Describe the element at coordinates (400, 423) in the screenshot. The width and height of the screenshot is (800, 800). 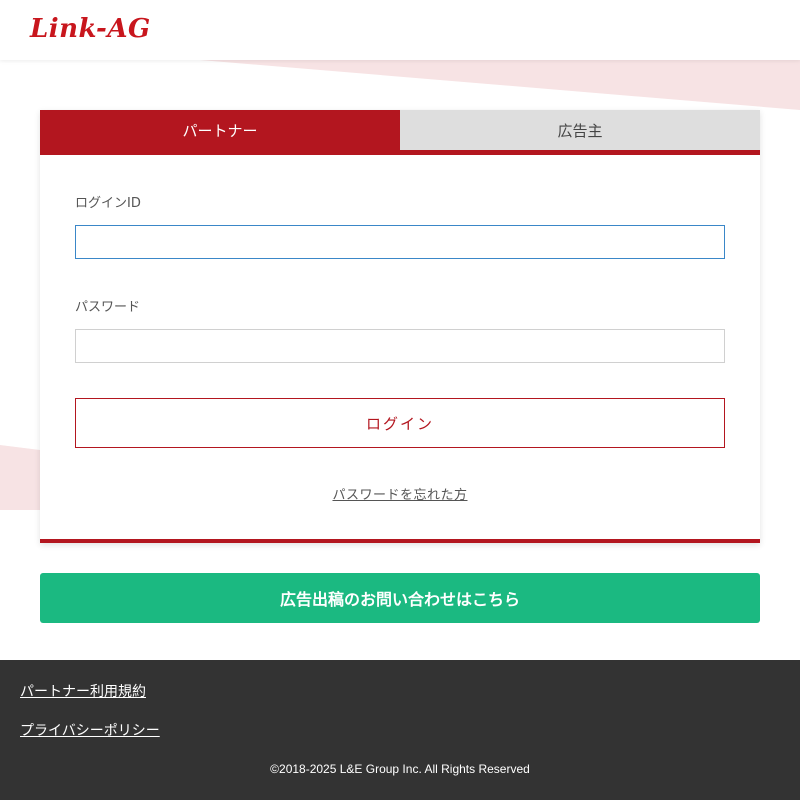
I see `login-button: ログイン` at that location.